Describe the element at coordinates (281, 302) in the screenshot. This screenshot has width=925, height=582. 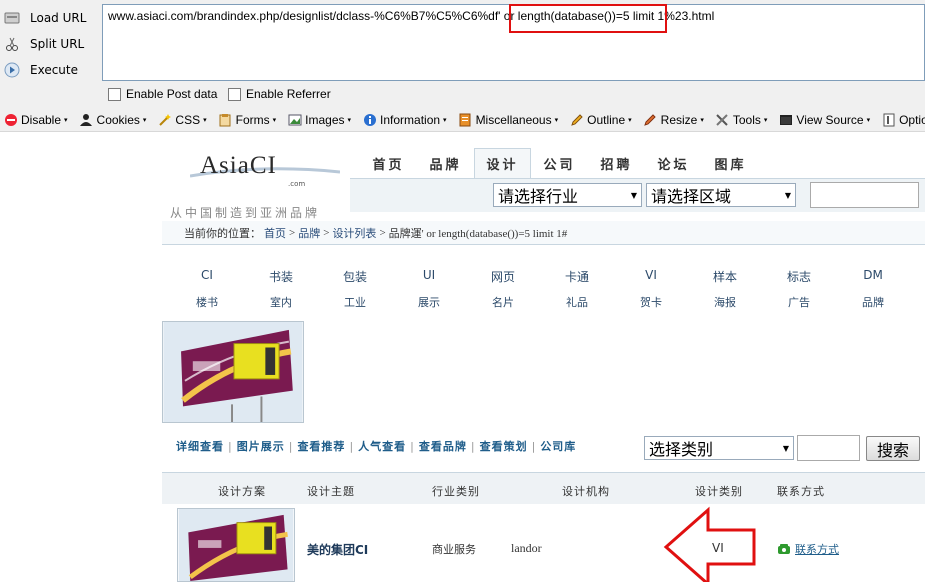
I see `category-interior: 室内` at that location.